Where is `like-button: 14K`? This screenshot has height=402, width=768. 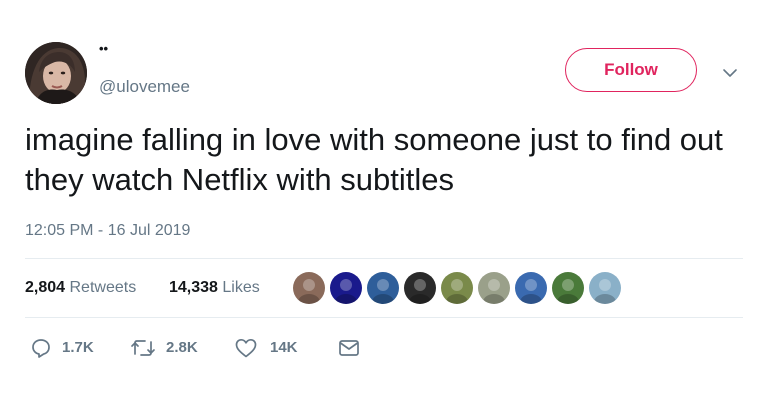
like-button: 14K is located at coordinates (269, 348).